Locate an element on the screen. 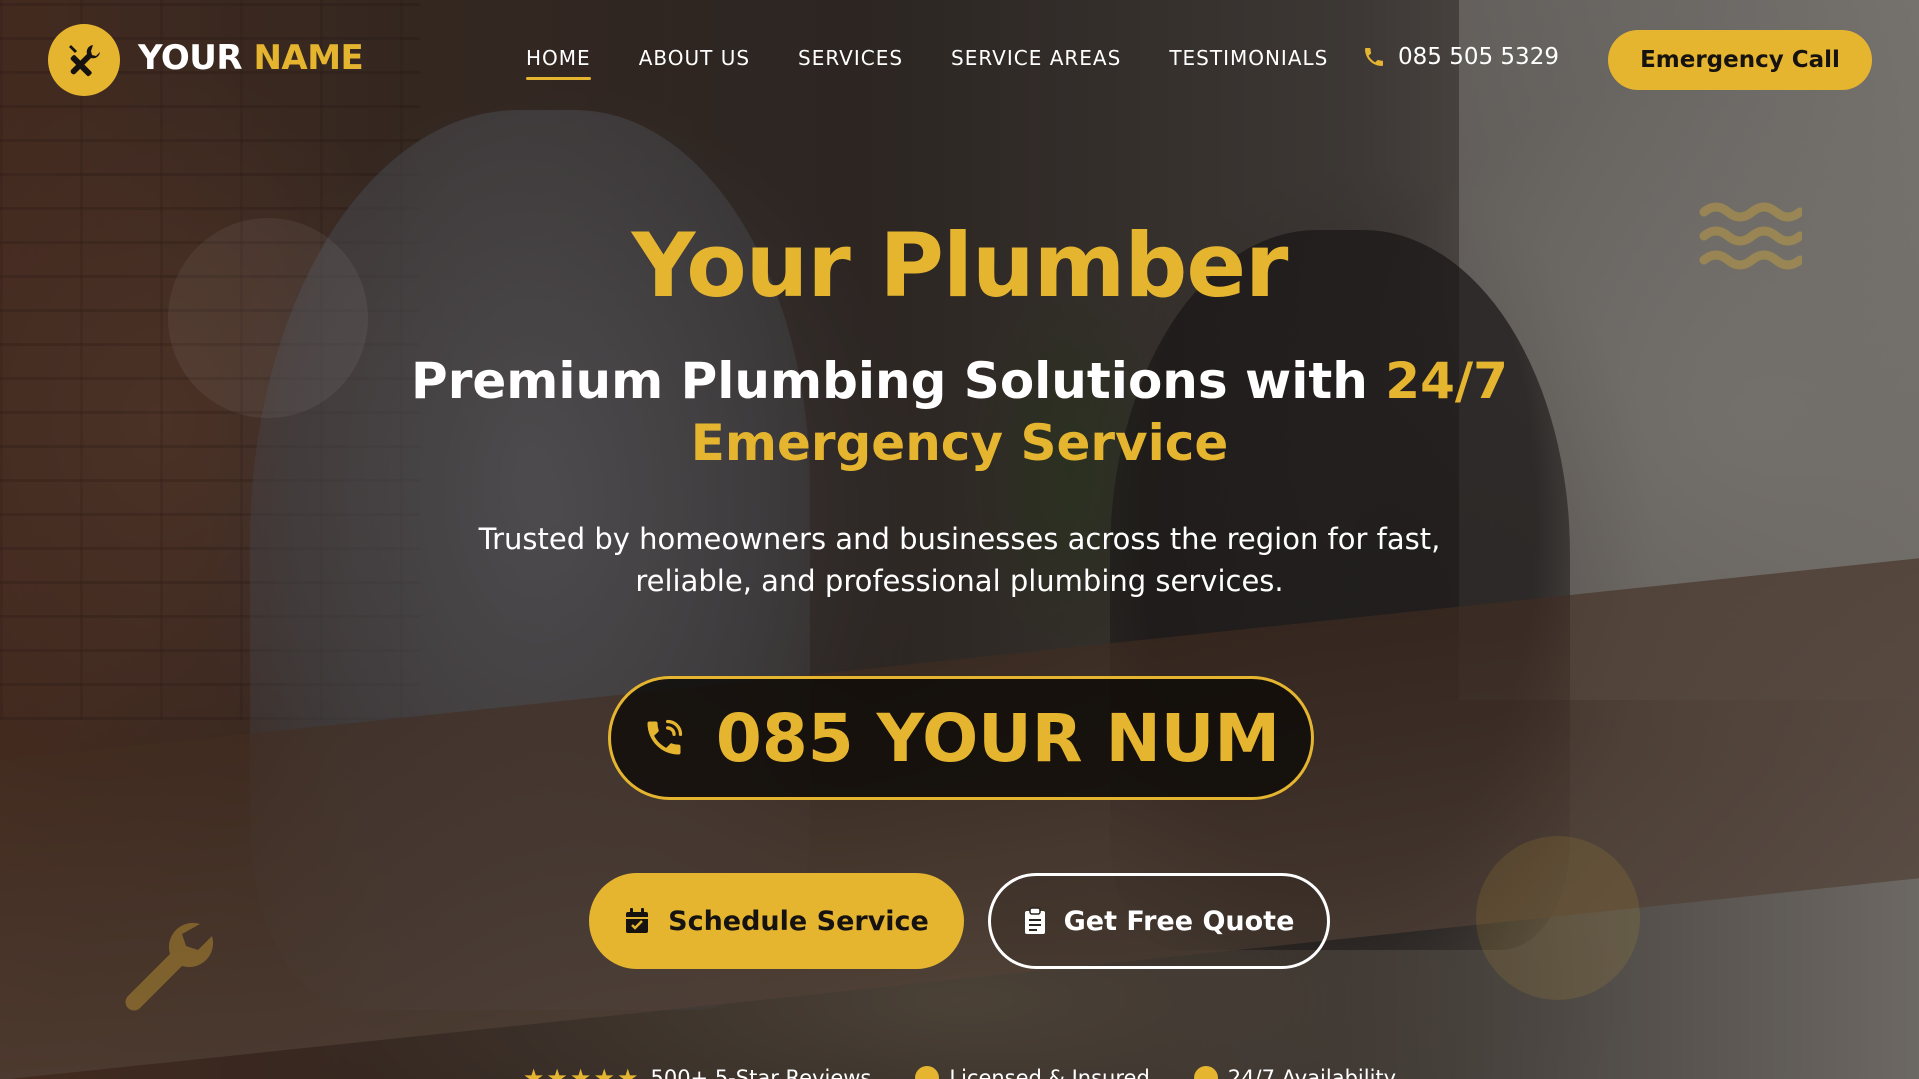 The height and width of the screenshot is (1079, 1919). nav-item-testimonials: TESTIMONIALS is located at coordinates (1248, 63).